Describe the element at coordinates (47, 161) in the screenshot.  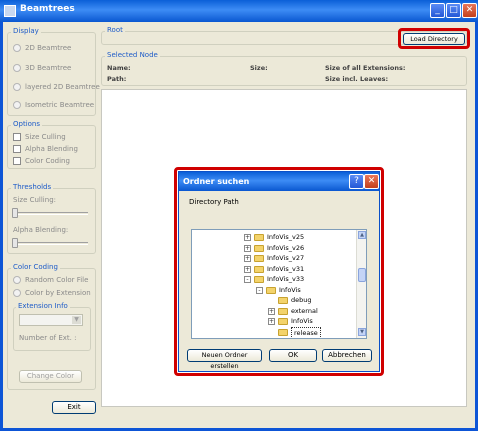
I see `checkbox-label: Color Coding` at that location.